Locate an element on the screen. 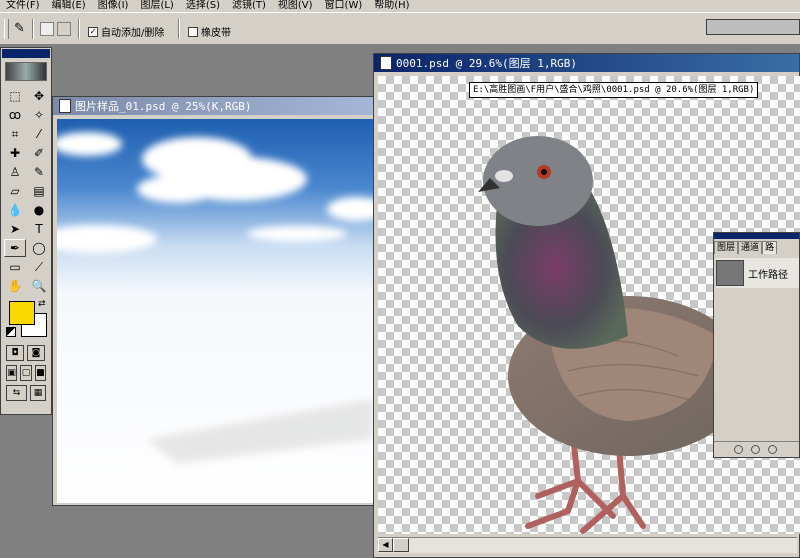 This screenshot has width=800, height=558. full-screen-menu-icon: ▢ is located at coordinates (26, 373).